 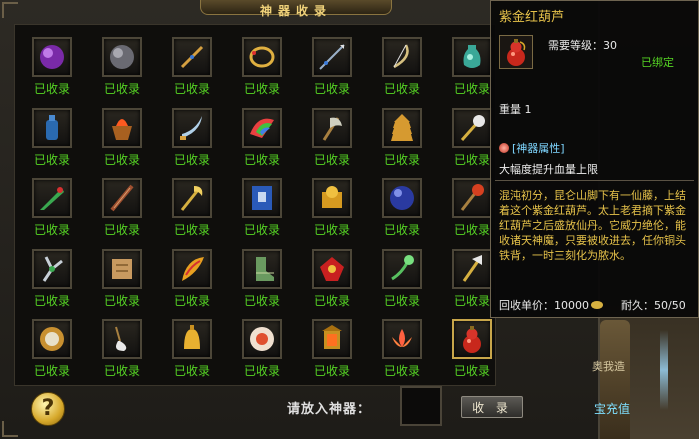 What do you see at coordinates (582, 45) in the screenshot?
I see `tooltip-required-level: 需要等级：30` at bounding box center [582, 45].